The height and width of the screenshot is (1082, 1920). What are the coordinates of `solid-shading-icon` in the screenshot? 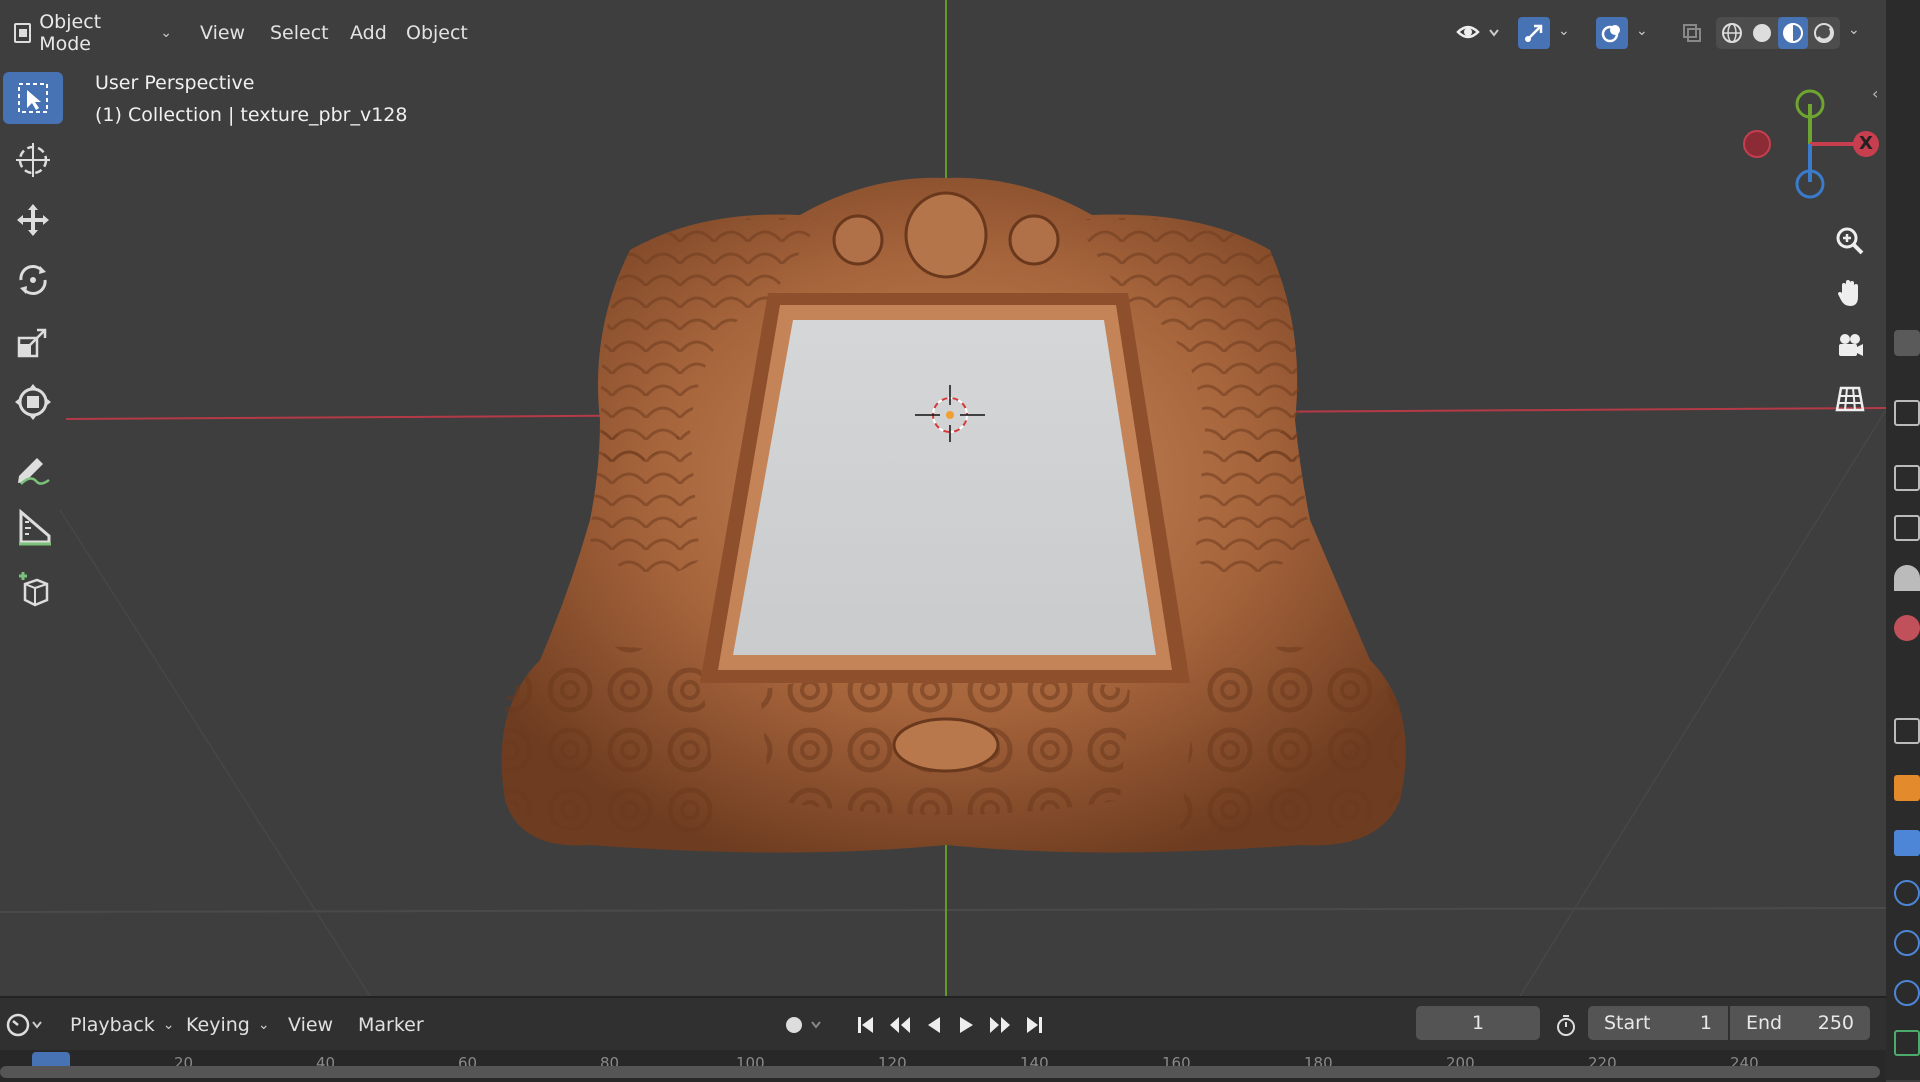 It's located at (1762, 33).